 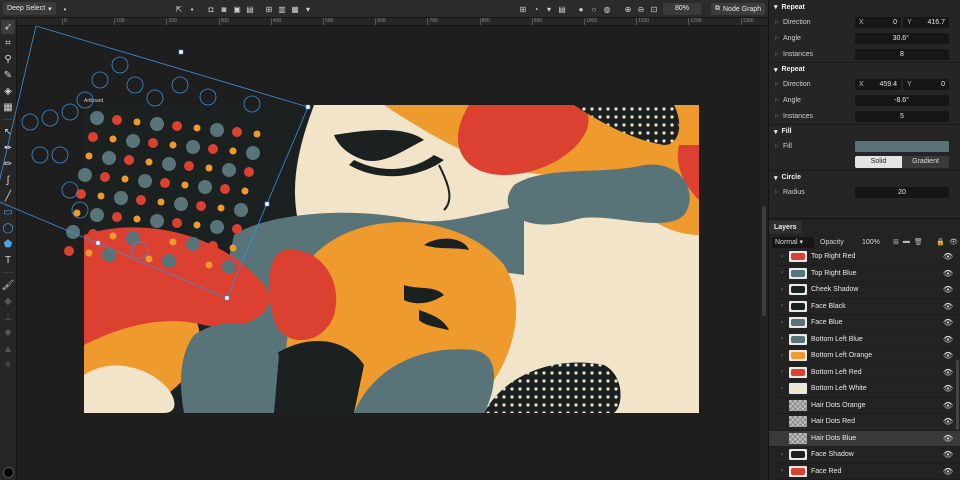 I want to click on layer-row: › Face Black 👁, so click(x=864, y=307).